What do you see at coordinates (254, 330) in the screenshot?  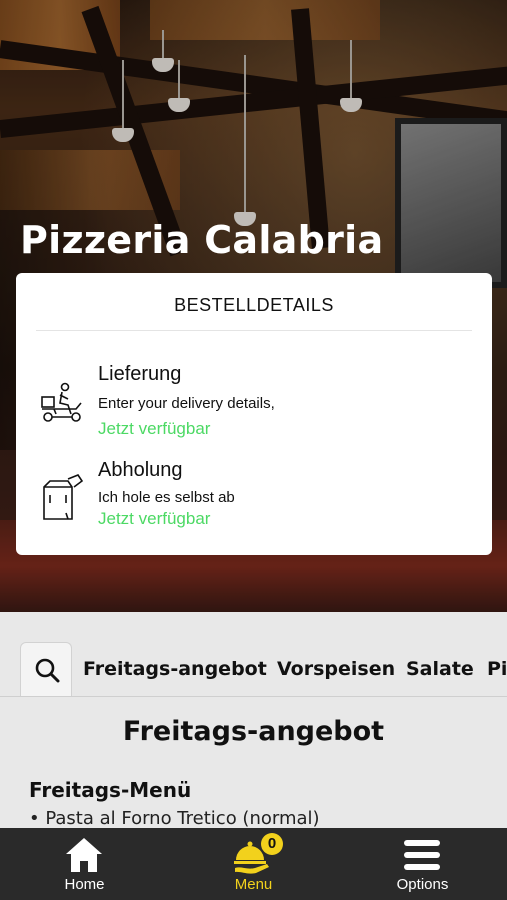 I see `divider` at bounding box center [254, 330].